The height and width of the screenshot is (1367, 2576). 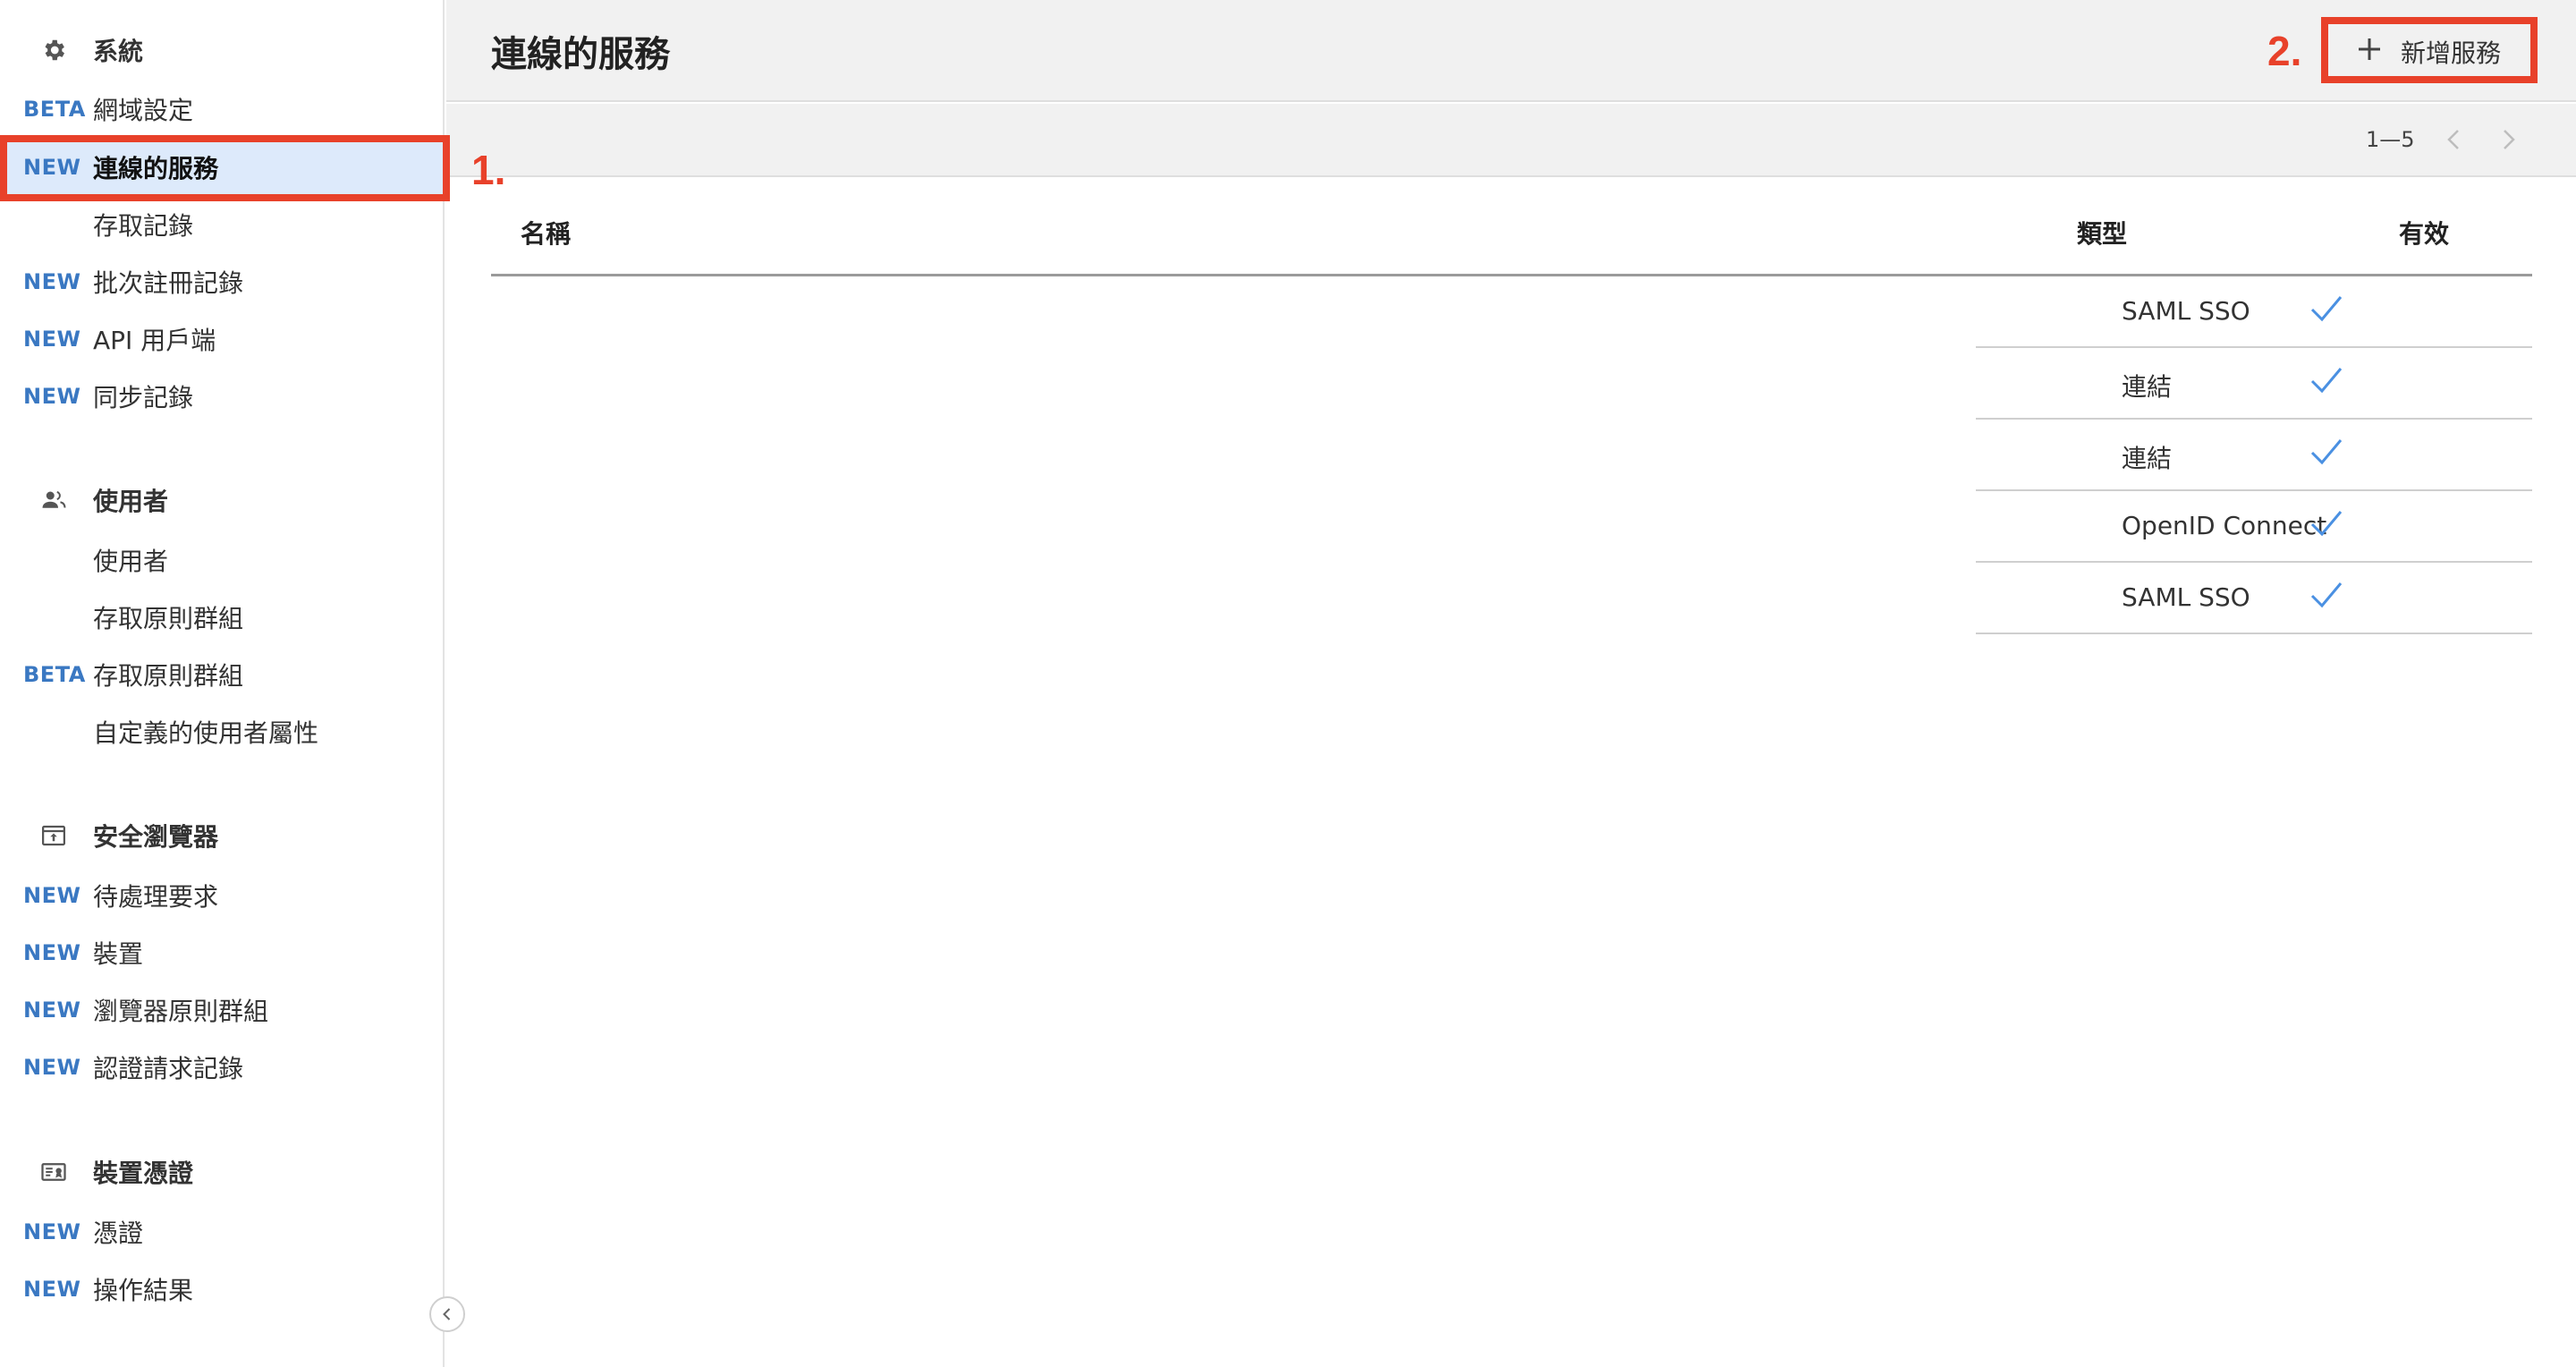 I want to click on prev-page-button, so click(x=2454, y=139).